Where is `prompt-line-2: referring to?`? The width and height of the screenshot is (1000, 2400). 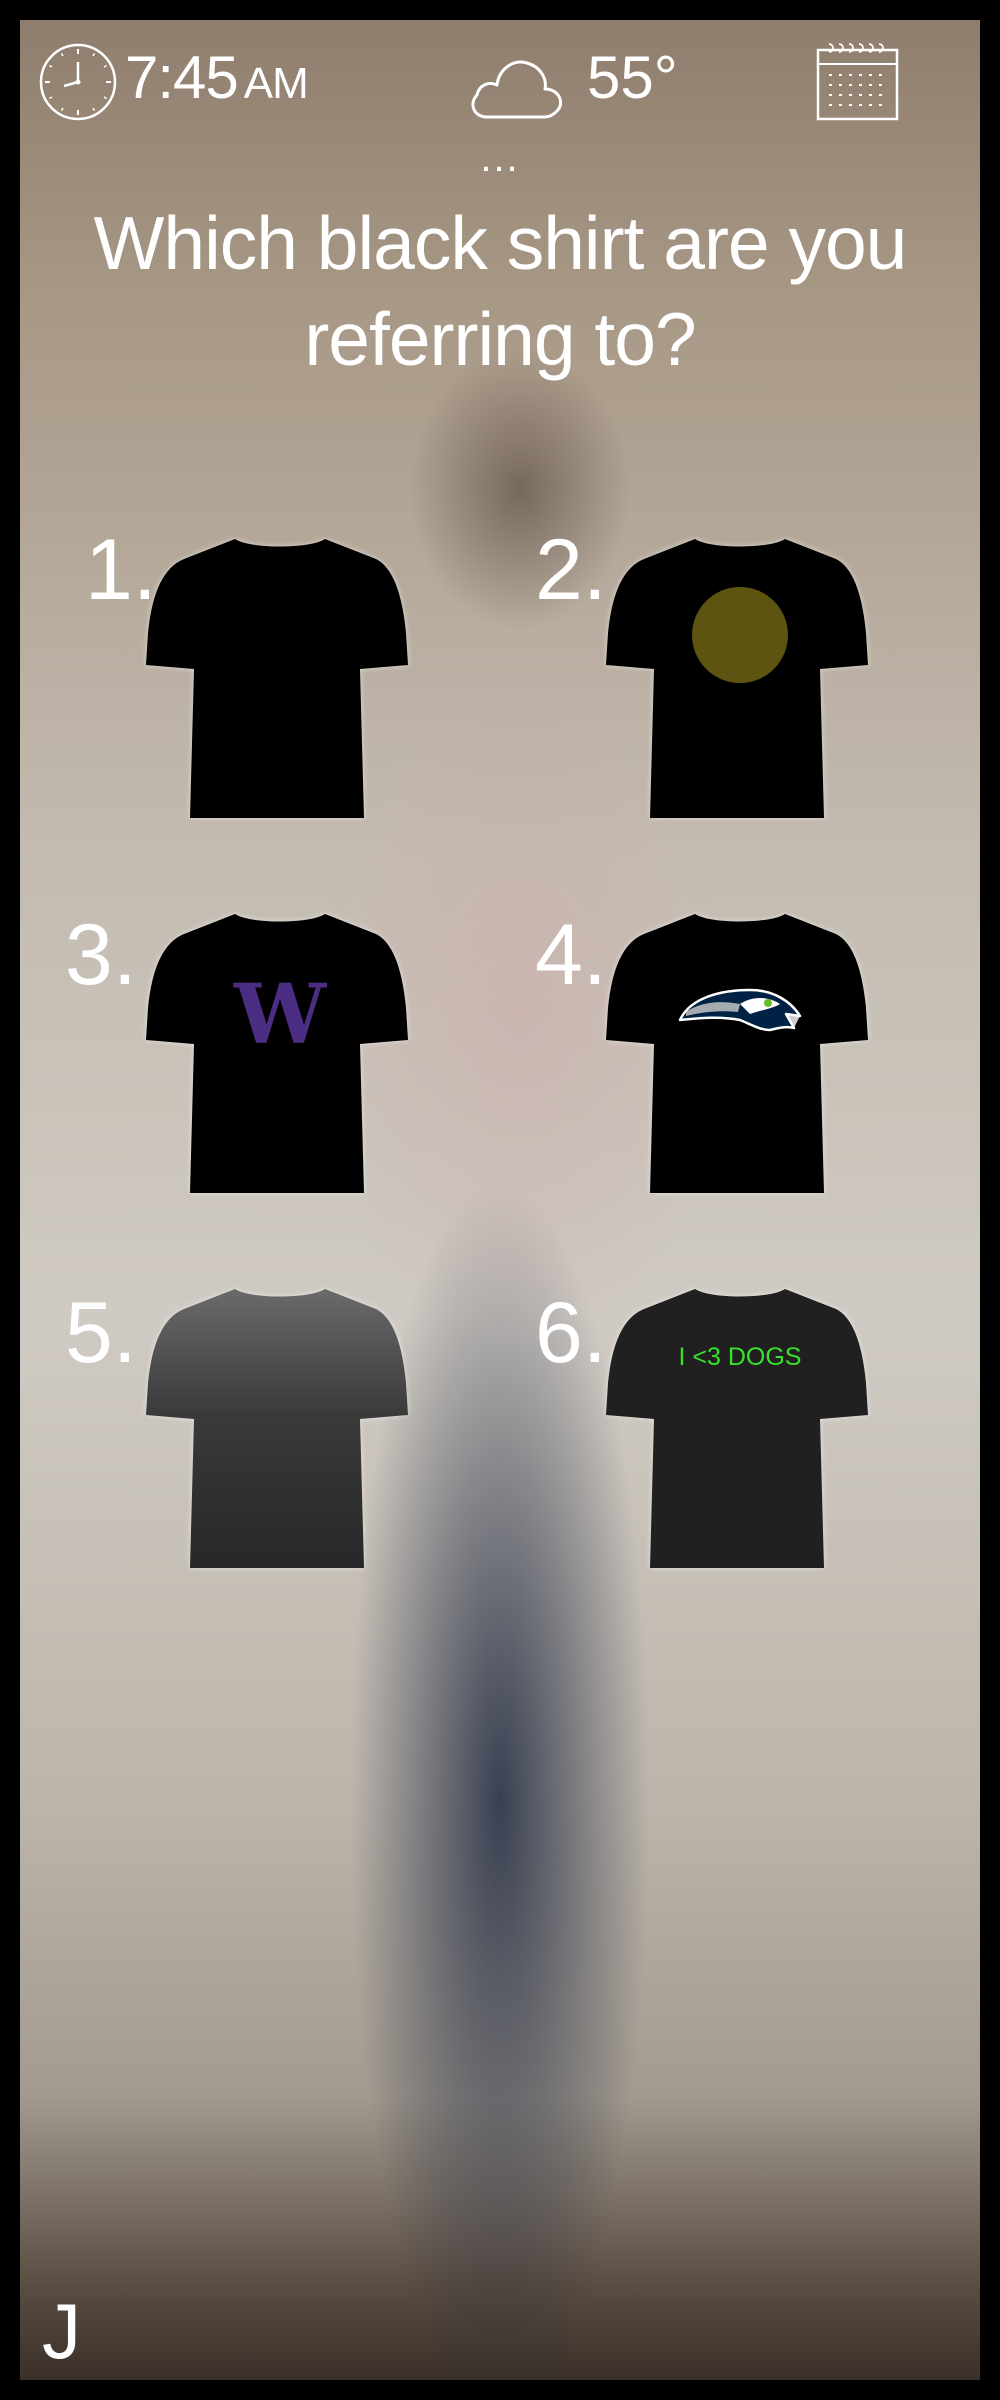
prompt-line-2: referring to? is located at coordinates (500, 339).